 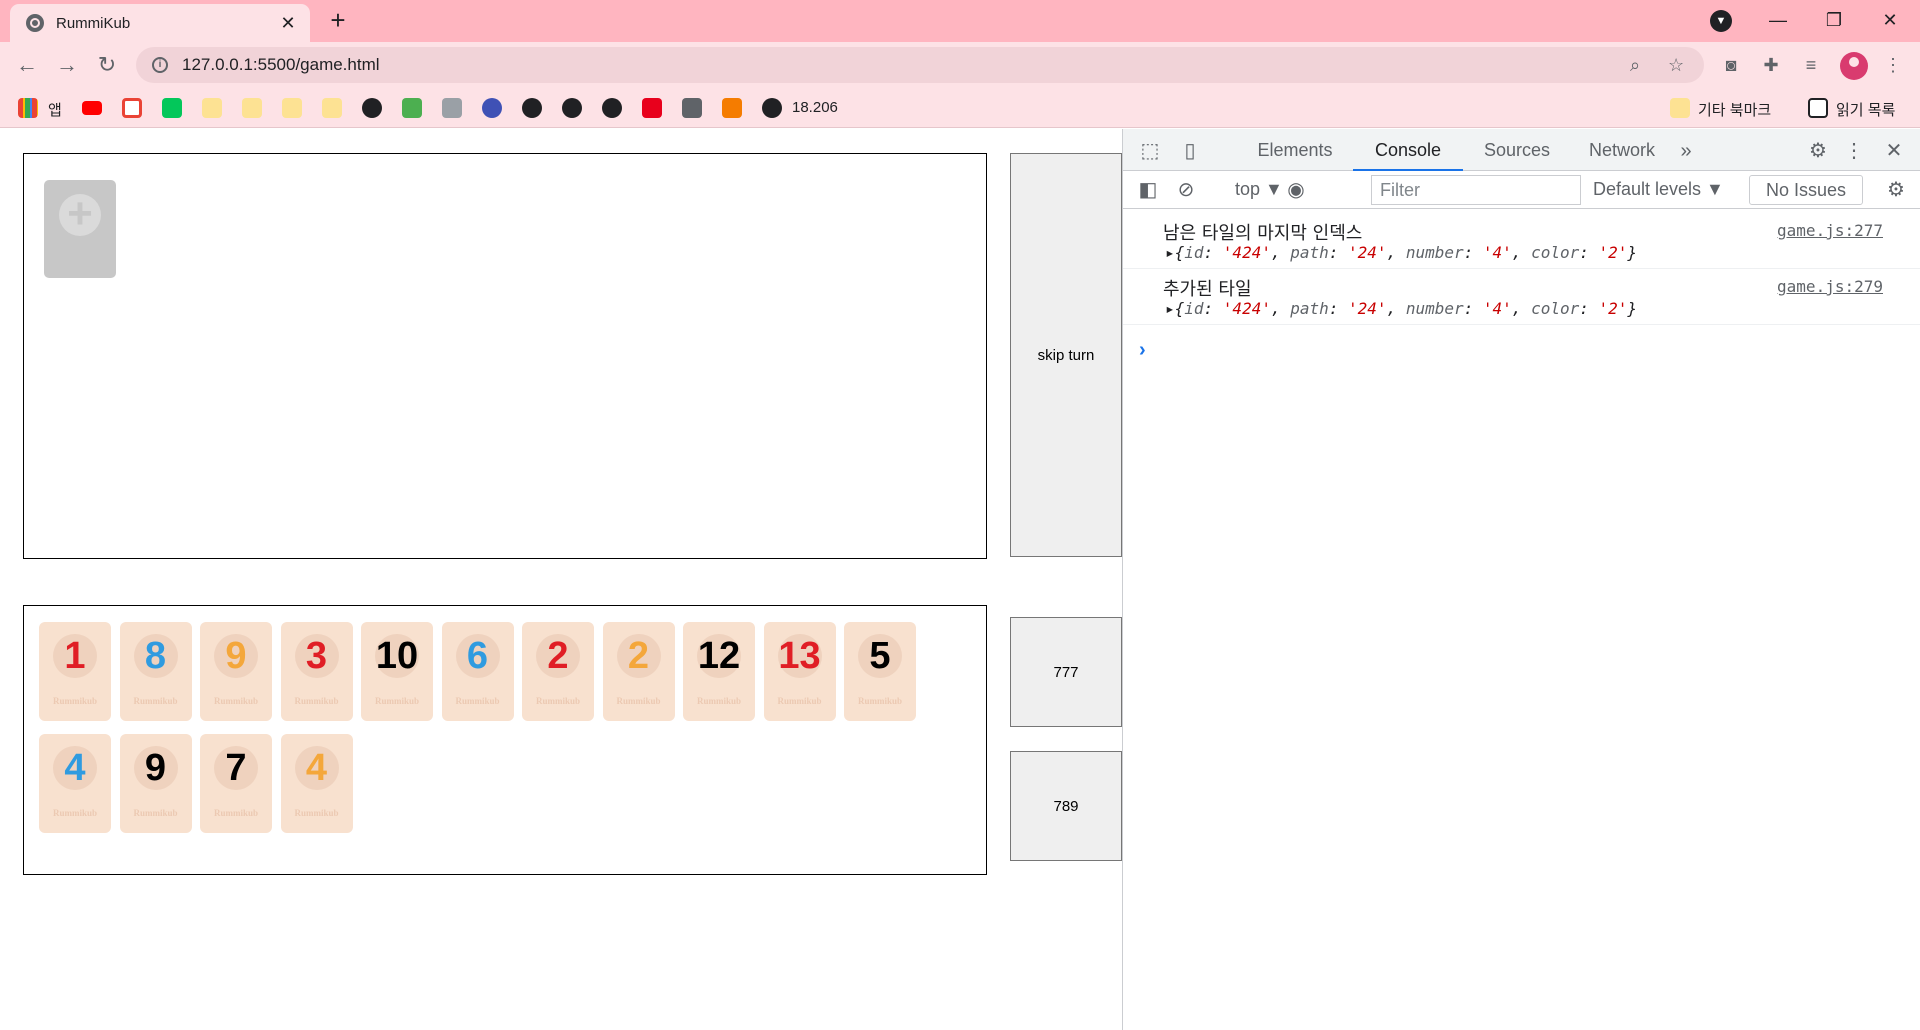 What do you see at coordinates (281, 65) in the screenshot?
I see `url-text: 127.0.0.1:5500/game.html` at bounding box center [281, 65].